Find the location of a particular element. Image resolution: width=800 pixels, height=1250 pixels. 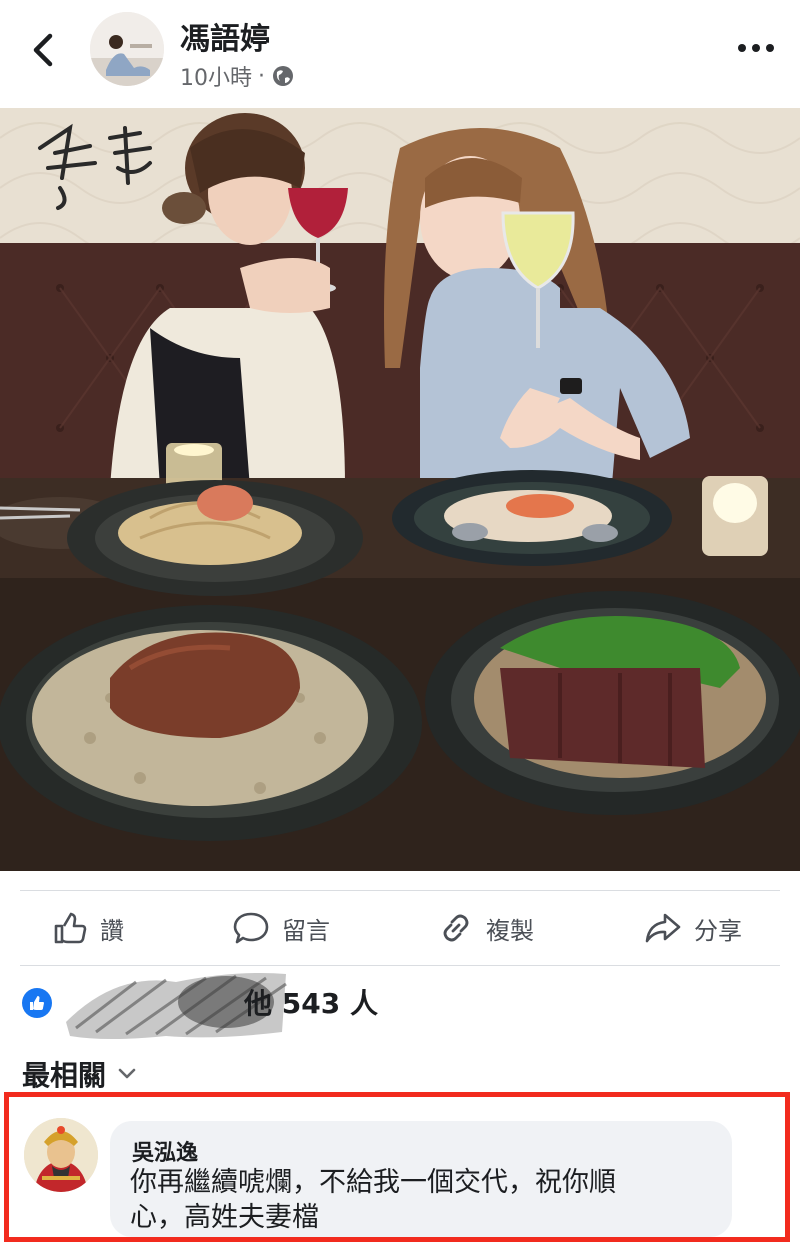

comment-text: 你再繼續唬爛，不給我一個交代，祝你順 心，高姓夫妻檔 is located at coordinates (425, 1200).